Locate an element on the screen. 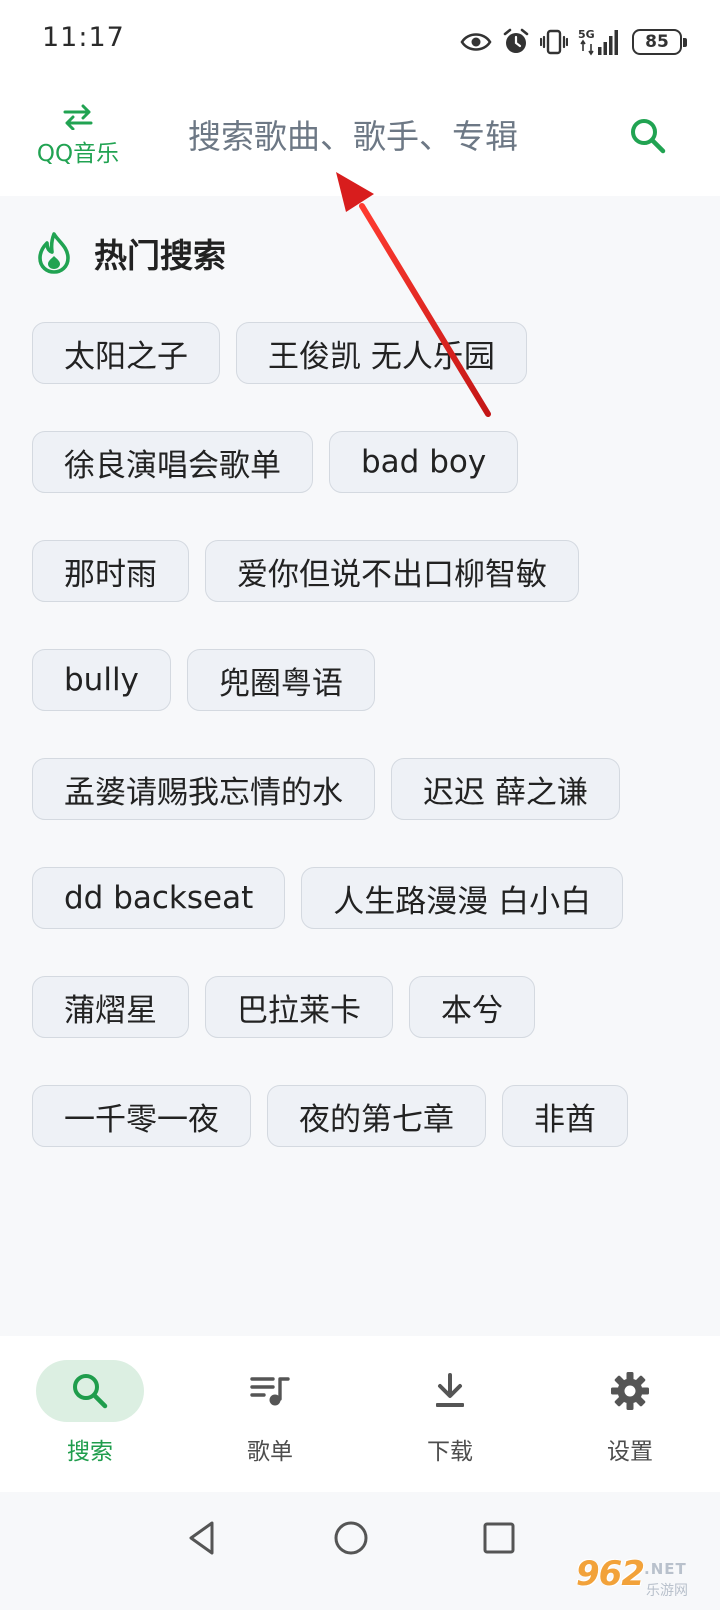 This screenshot has height=1610, width=720. search-button is located at coordinates (648, 136).